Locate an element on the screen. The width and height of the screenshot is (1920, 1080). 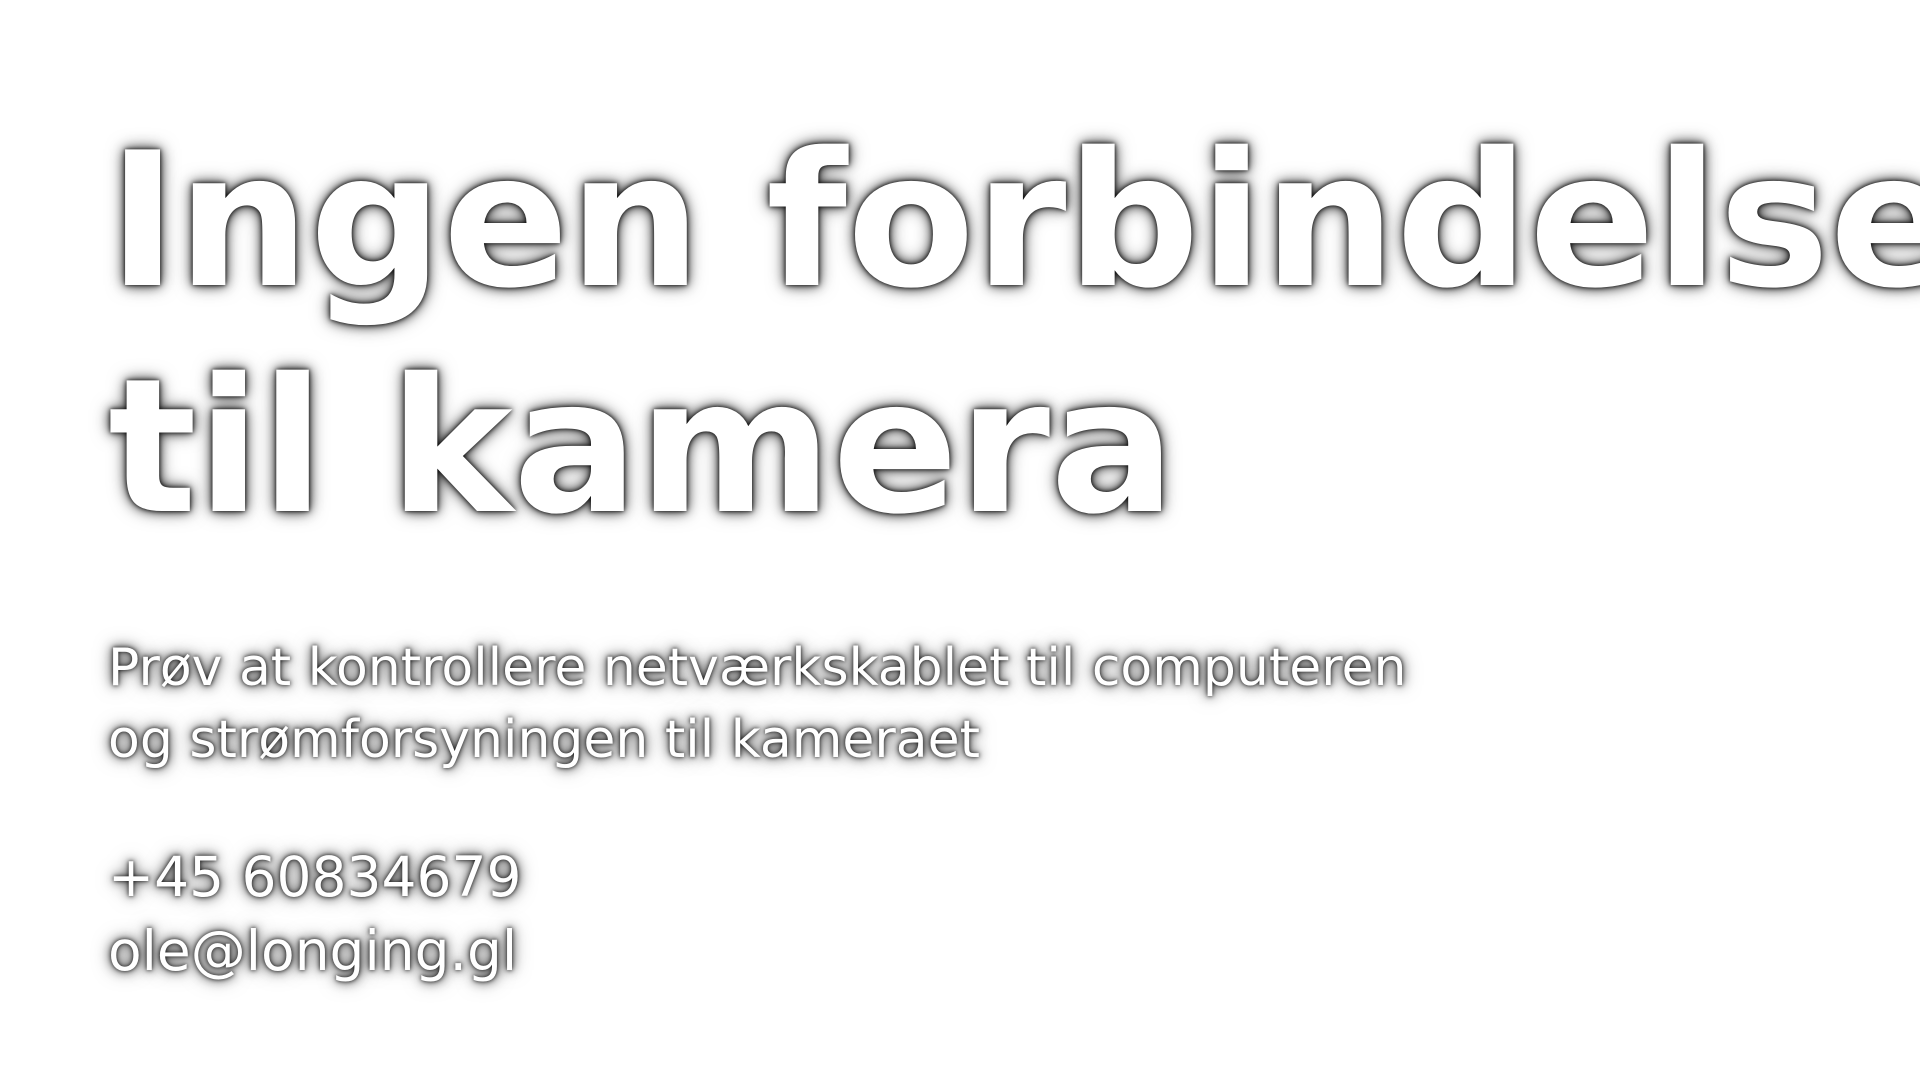
error-title-line-2: til kamera is located at coordinates (642, 446).